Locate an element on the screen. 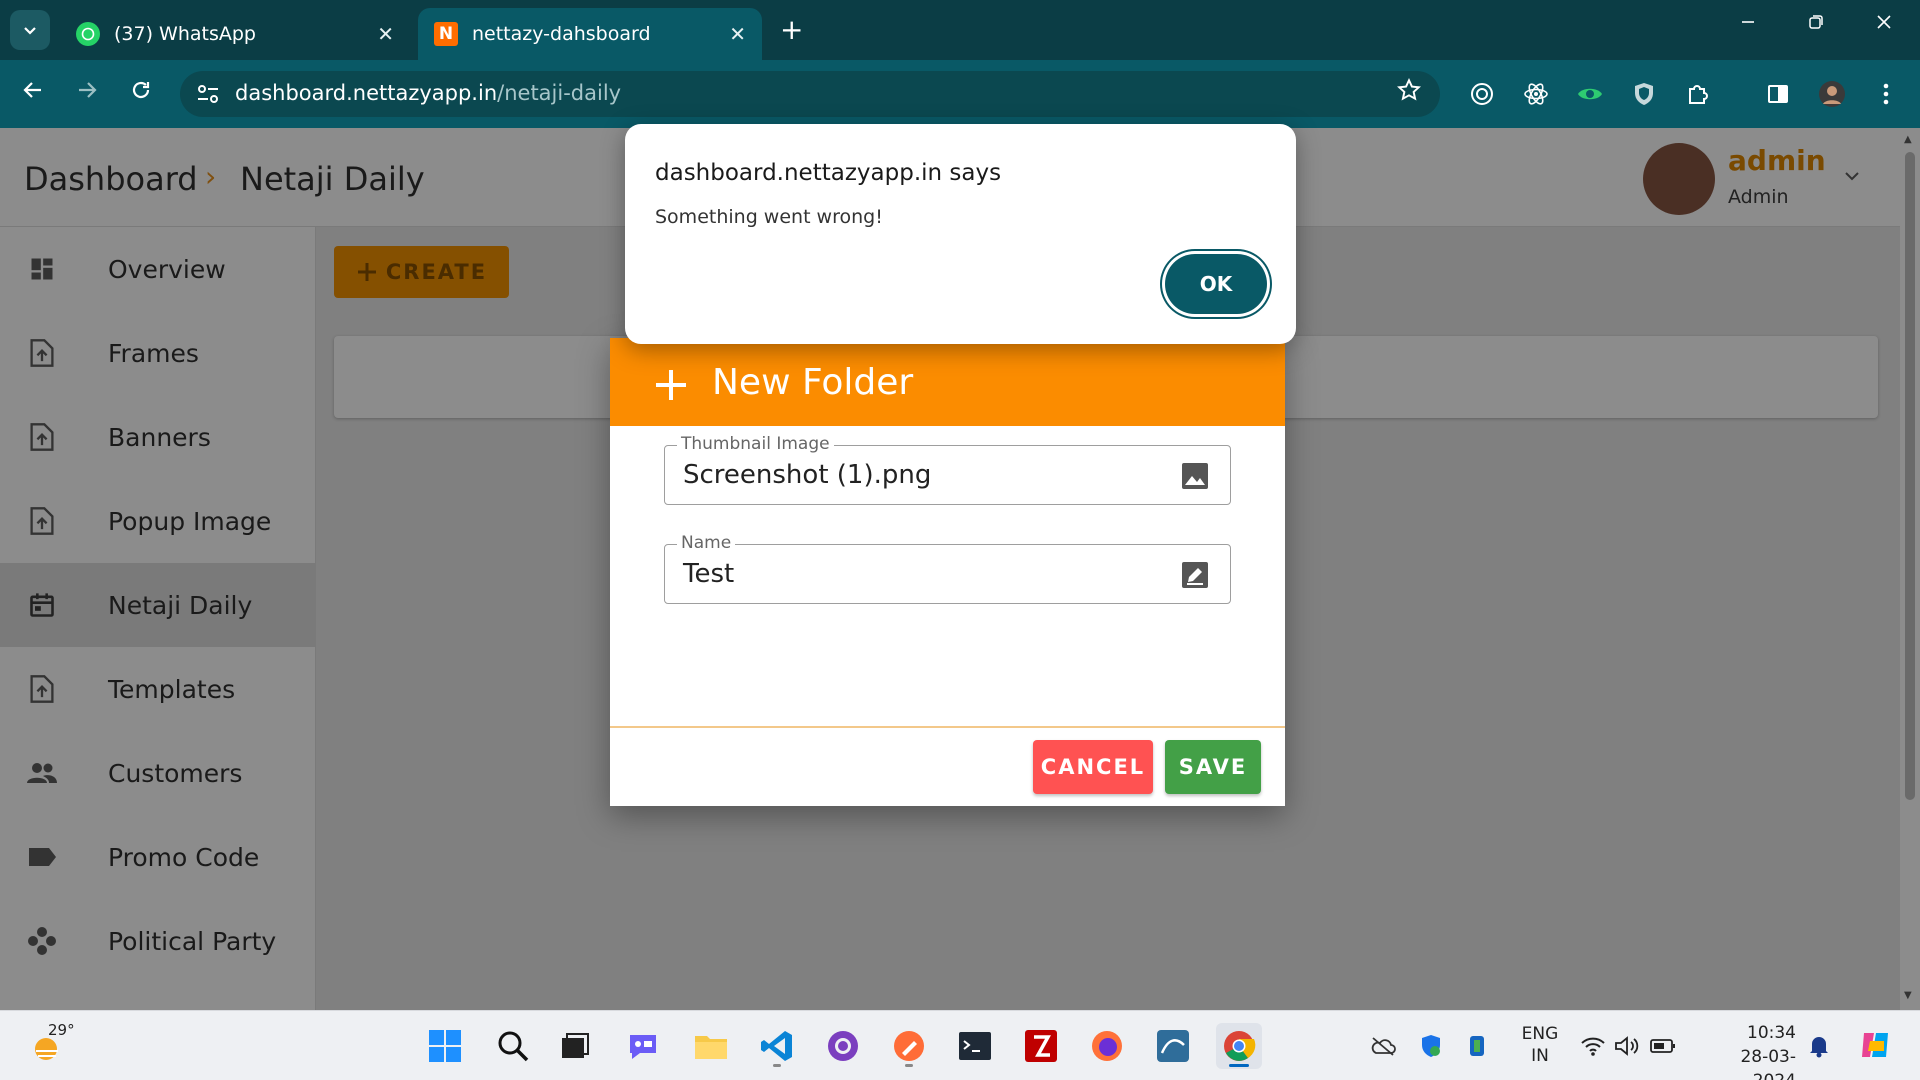 This screenshot has height=1080, width=1920. field-value: Test is located at coordinates (709, 574).